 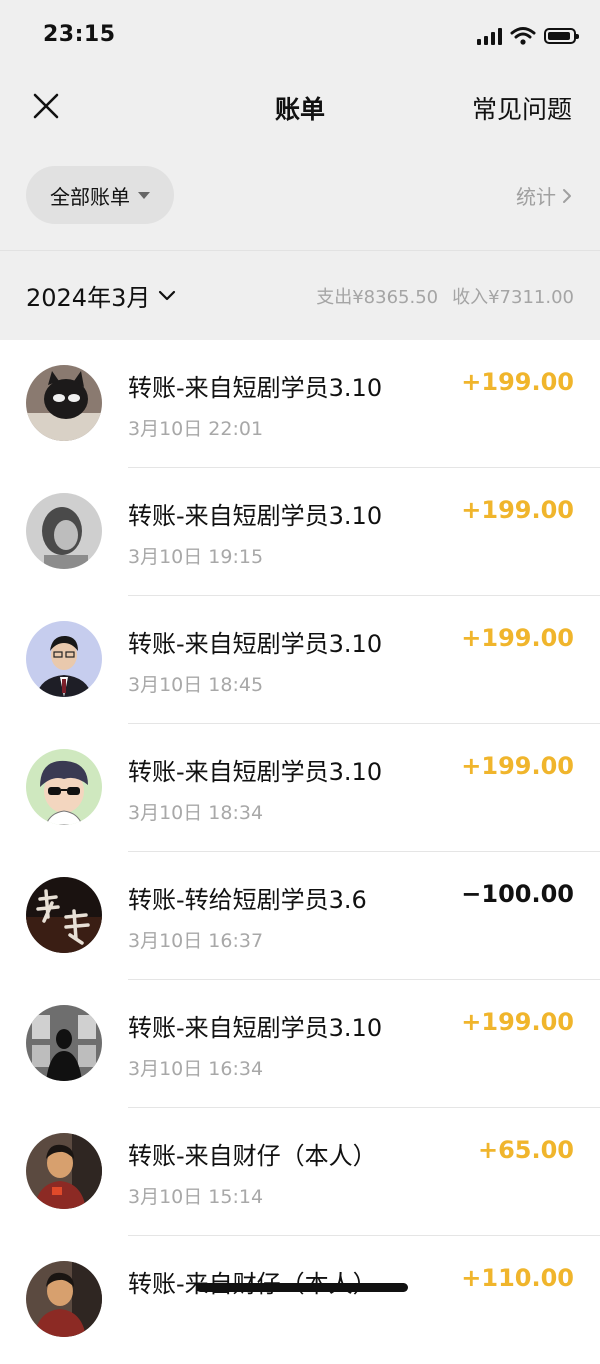 I want to click on wifi-icon, so click(x=523, y=36).